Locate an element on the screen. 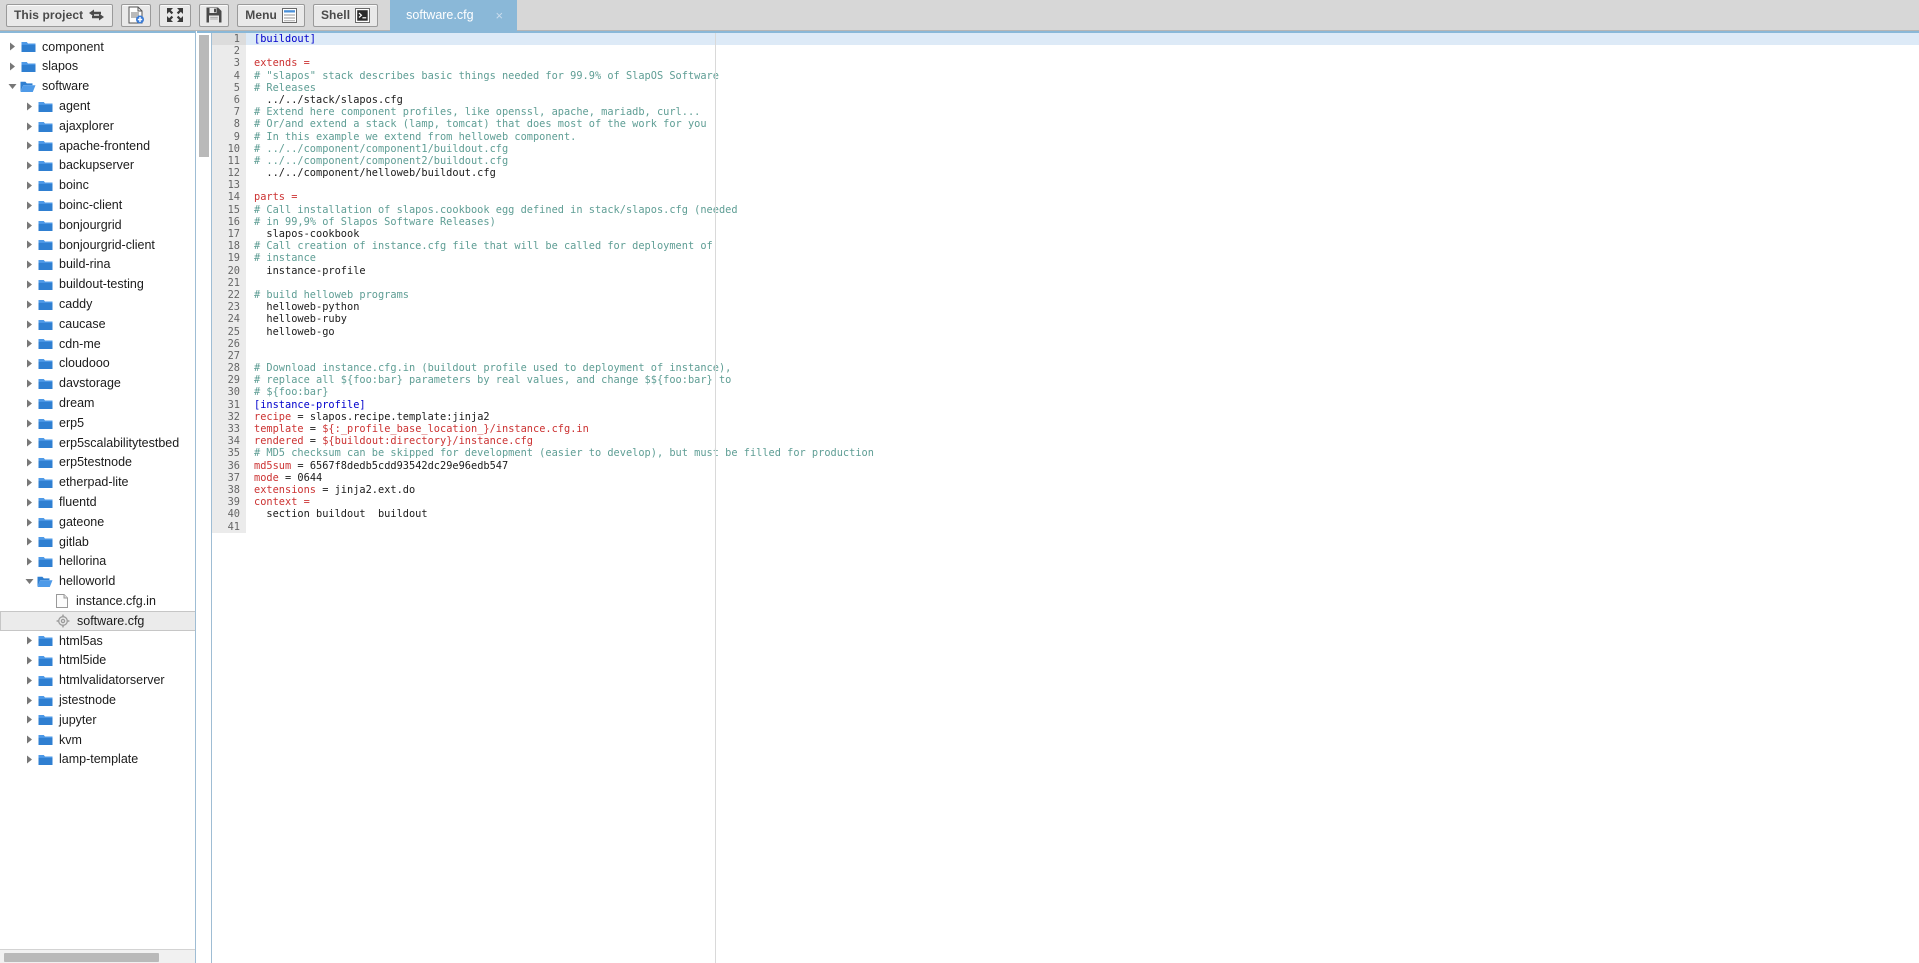 The height and width of the screenshot is (963, 1919). code-line: 39 context = is located at coordinates (1065, 502).